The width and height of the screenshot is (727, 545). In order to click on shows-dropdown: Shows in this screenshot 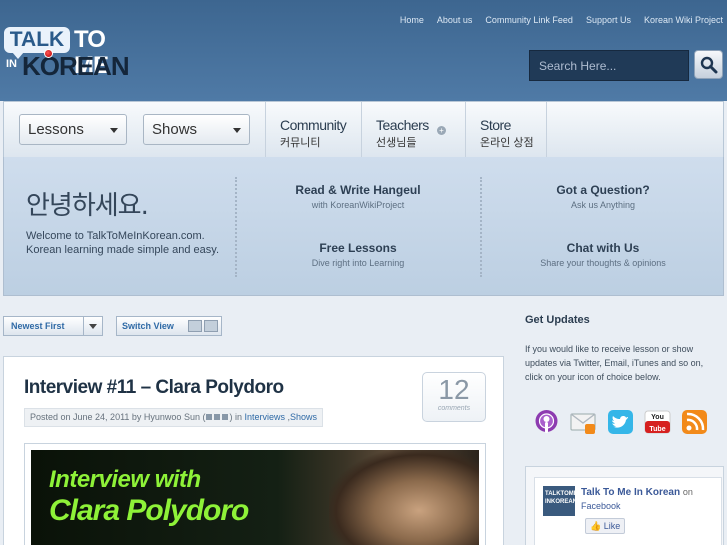, I will do `click(196, 129)`.